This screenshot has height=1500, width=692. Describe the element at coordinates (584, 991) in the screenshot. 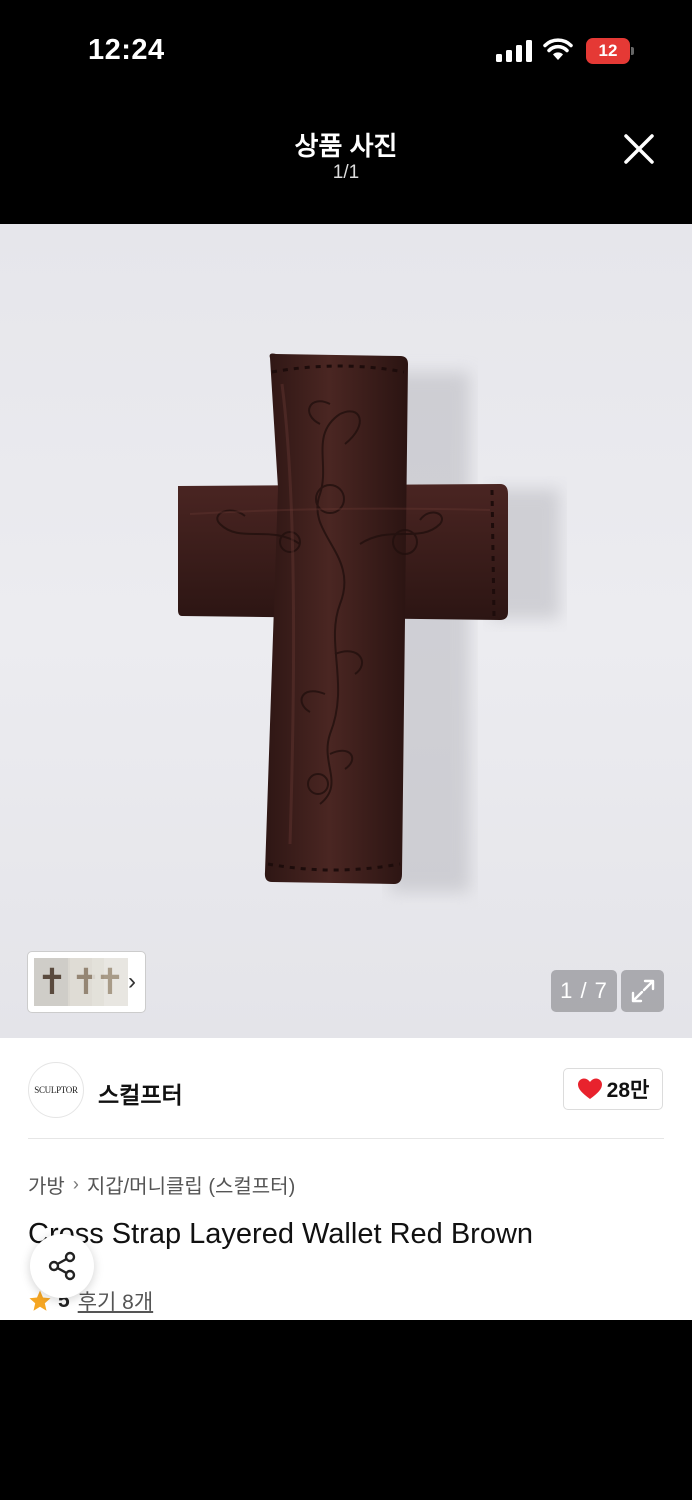

I see `photo-counter: 1 / 7` at that location.